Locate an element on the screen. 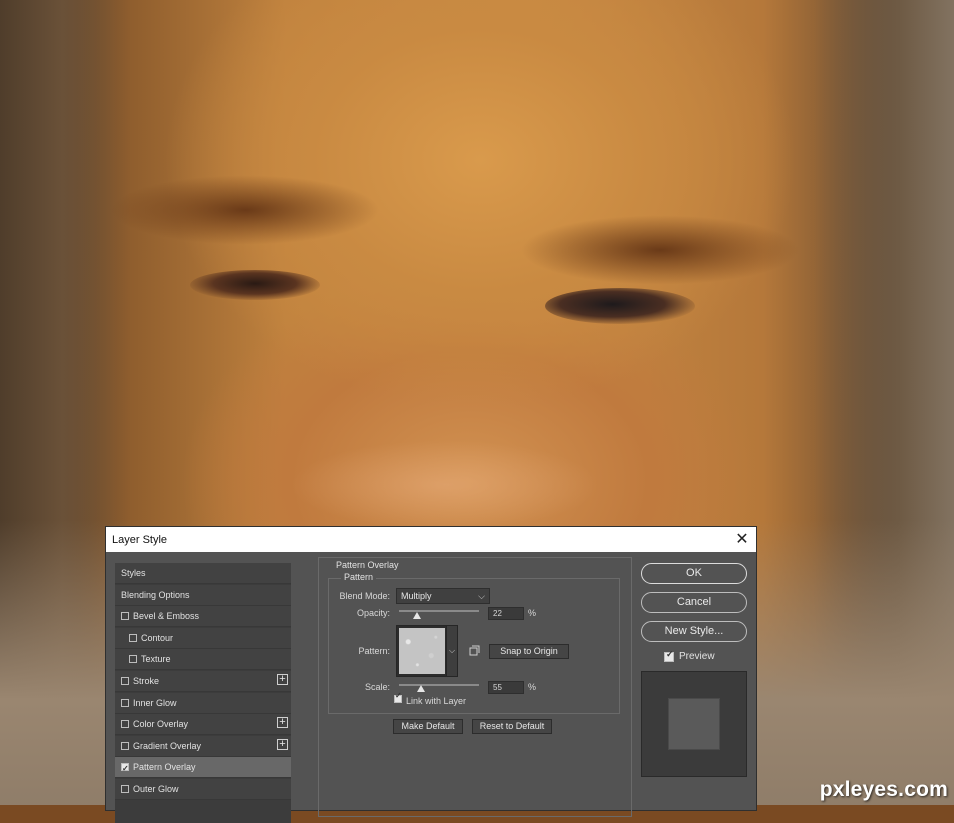  style-checkbox-contour is located at coordinates (133, 637).